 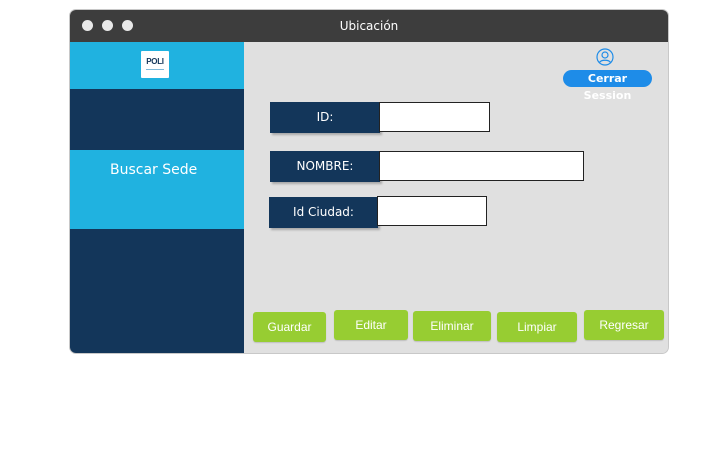 I want to click on guardar-button: Guardar, so click(x=289, y=327).